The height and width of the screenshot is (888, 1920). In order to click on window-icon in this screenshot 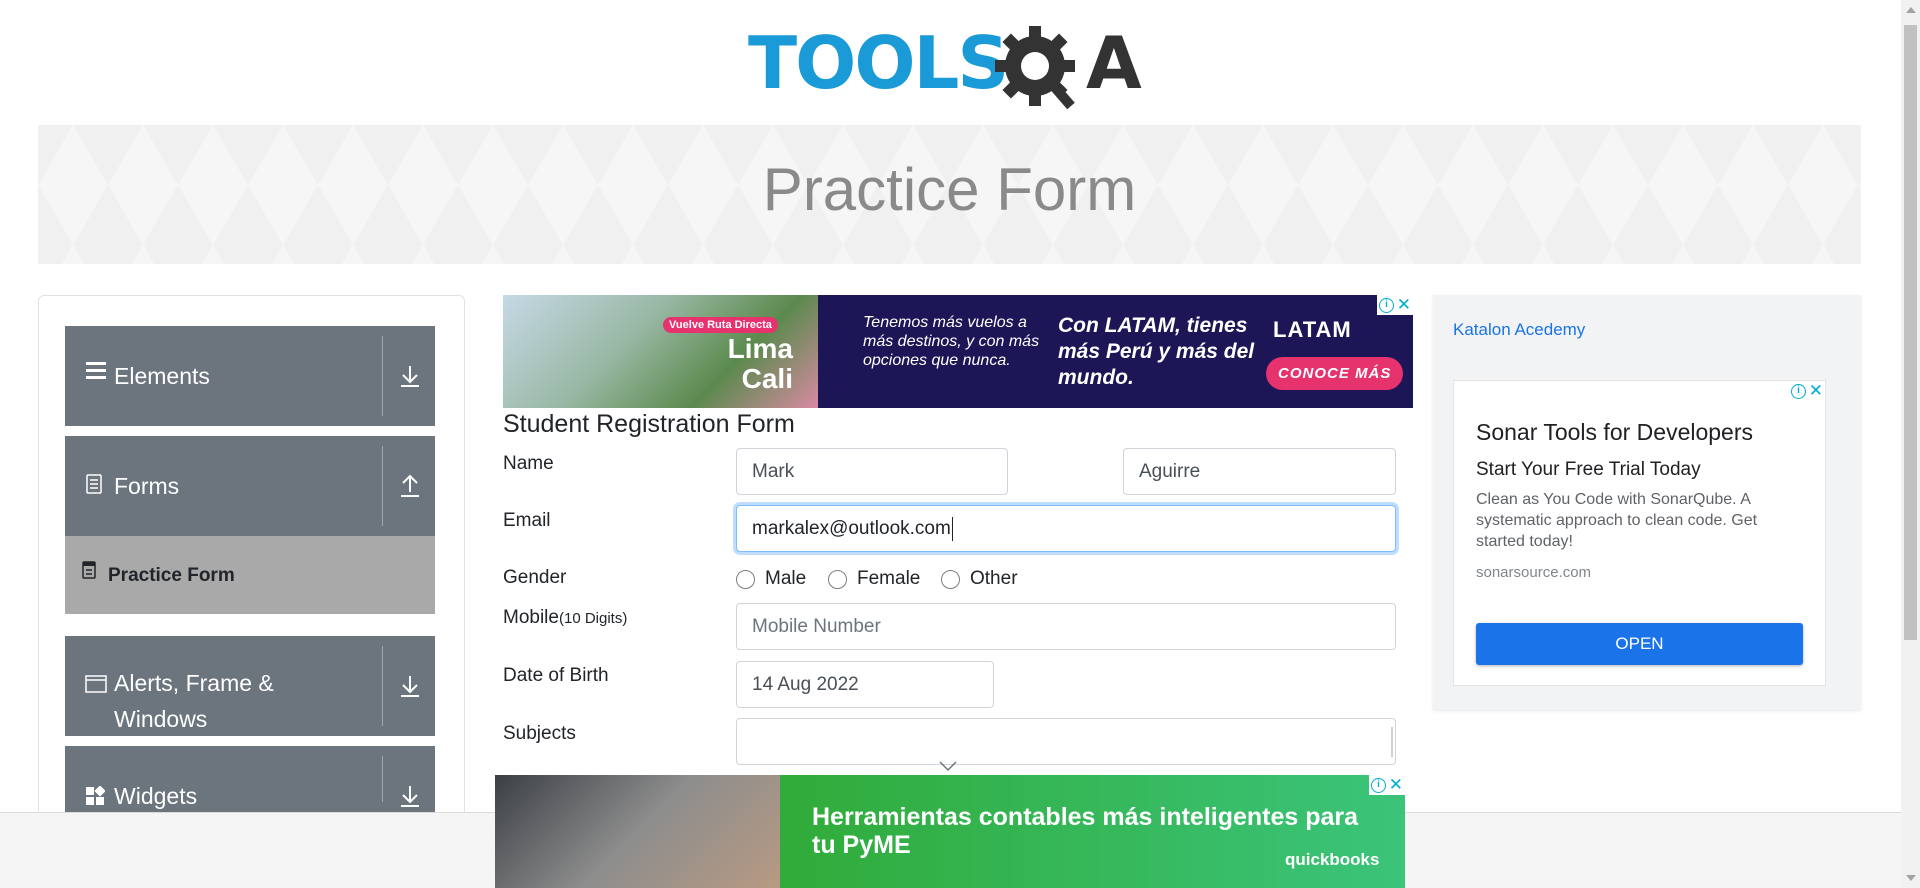, I will do `click(96, 687)`.